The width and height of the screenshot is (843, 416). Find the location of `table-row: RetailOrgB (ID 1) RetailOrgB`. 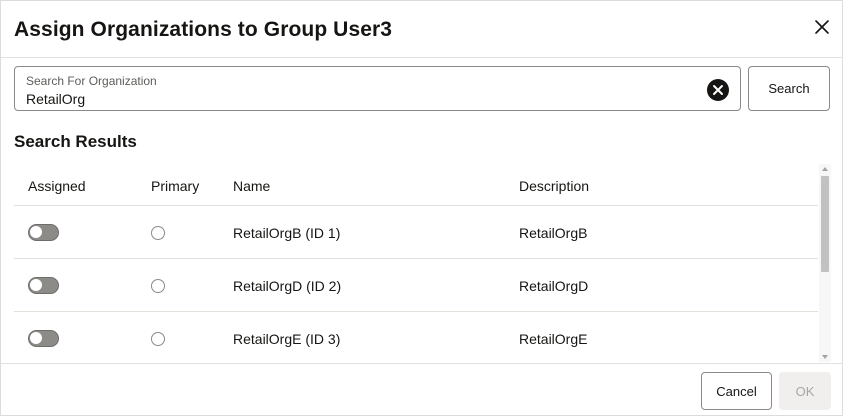

table-row: RetailOrgB (ID 1) RetailOrgB is located at coordinates (416, 232).